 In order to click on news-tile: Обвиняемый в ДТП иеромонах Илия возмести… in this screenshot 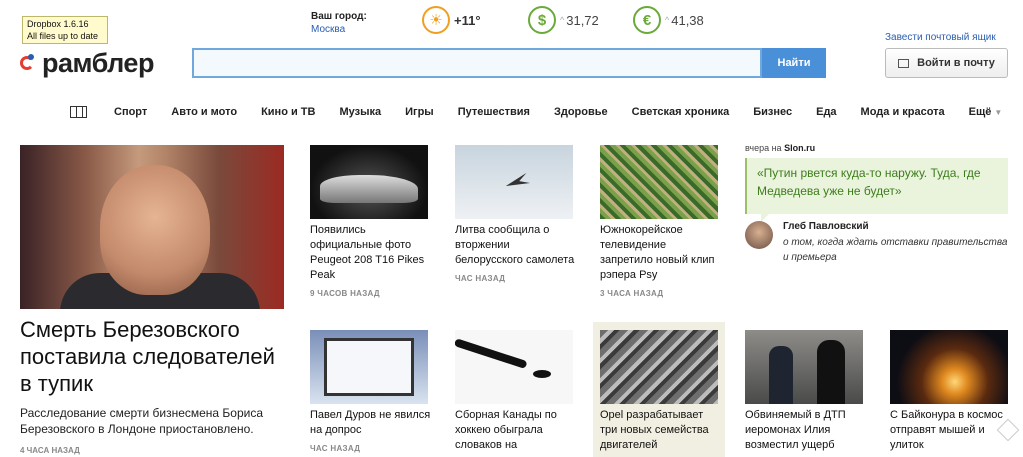, I will do `click(805, 391)`.